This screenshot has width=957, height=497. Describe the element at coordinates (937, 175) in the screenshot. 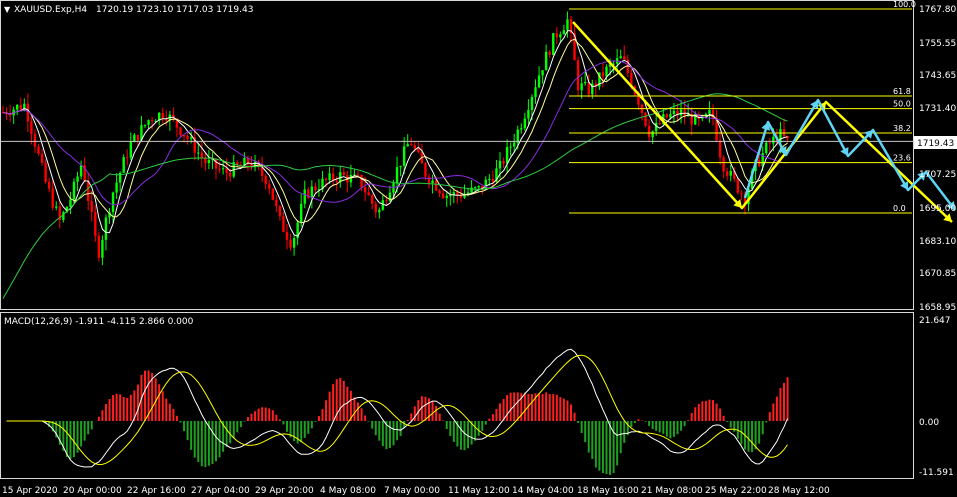

I see `price-tick: 1707.25` at that location.